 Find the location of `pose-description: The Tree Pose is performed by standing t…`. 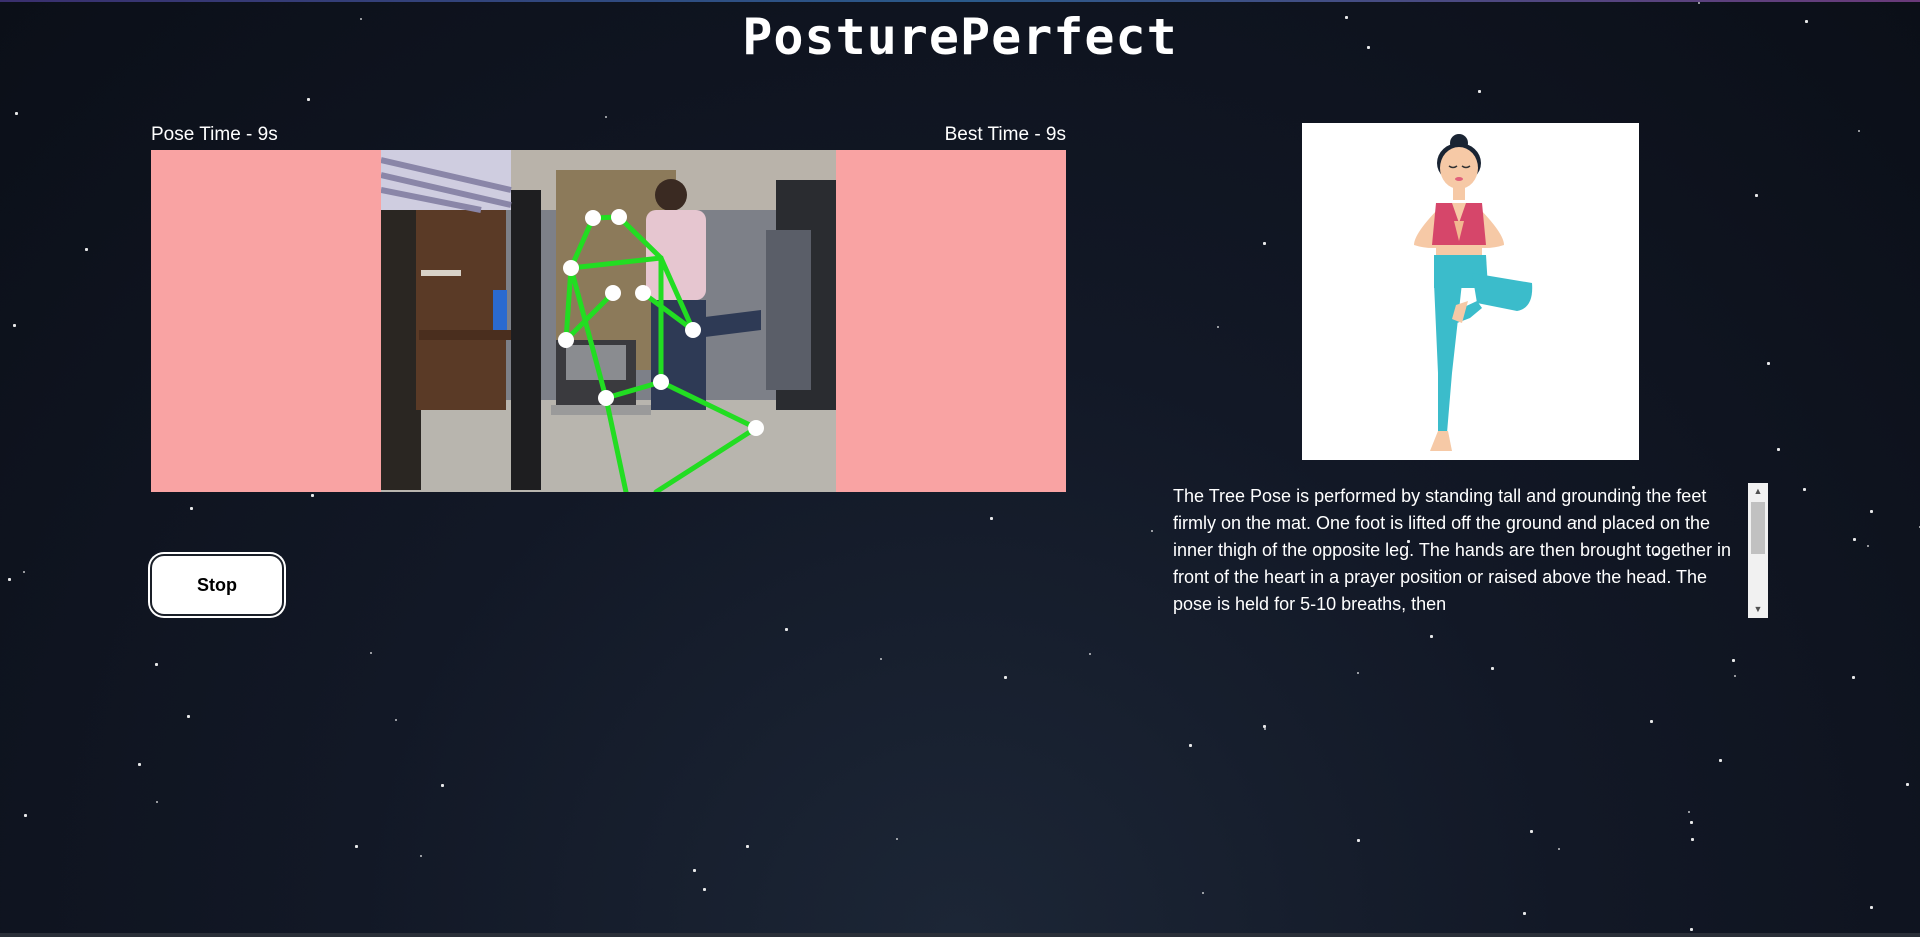

pose-description: The Tree Pose is performed by standing t… is located at coordinates (1452, 550).